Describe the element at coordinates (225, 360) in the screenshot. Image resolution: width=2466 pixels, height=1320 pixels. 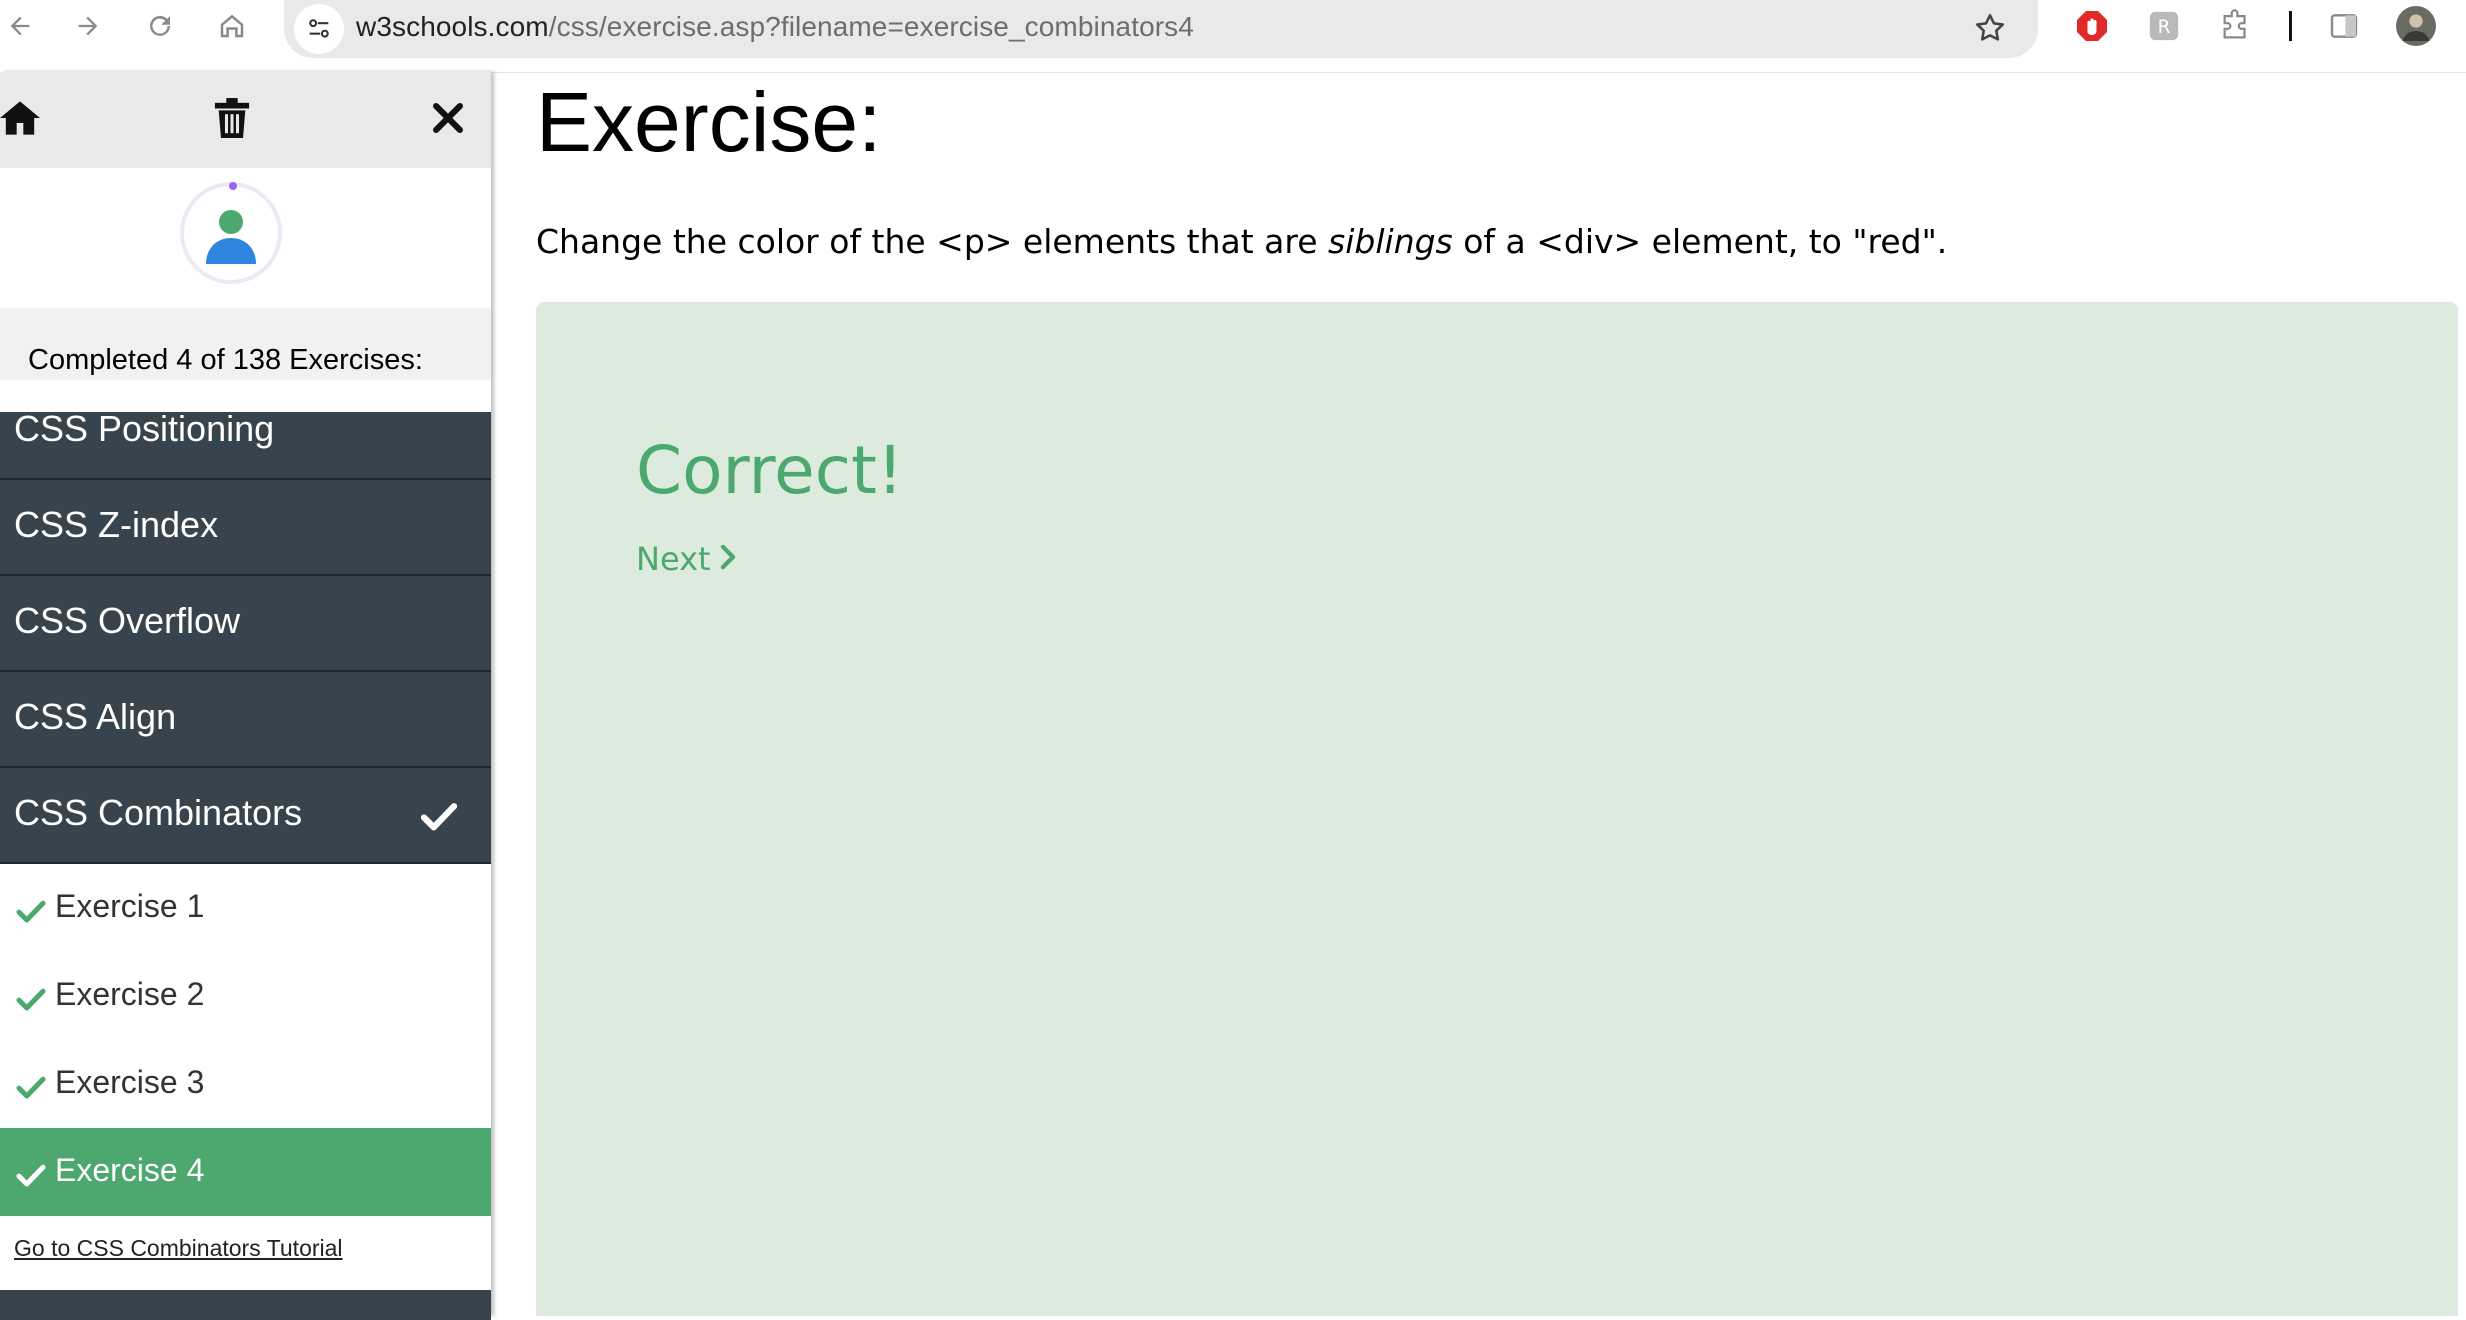
I see `completed-count: Completed 4 of 138 Exercises:` at that location.